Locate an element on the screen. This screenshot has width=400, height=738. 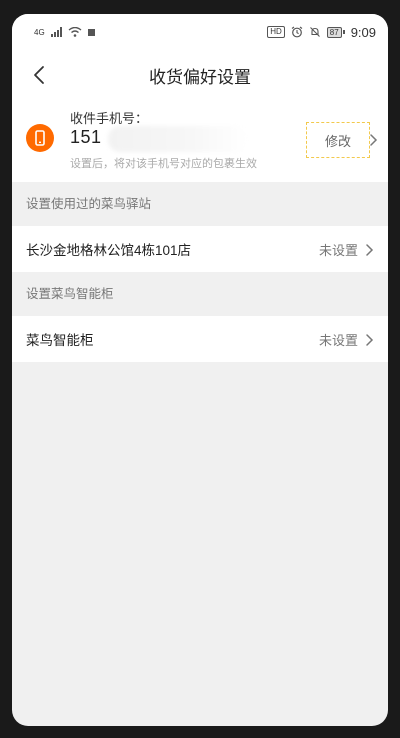
network-label: 4G is located at coordinates (39, 32).